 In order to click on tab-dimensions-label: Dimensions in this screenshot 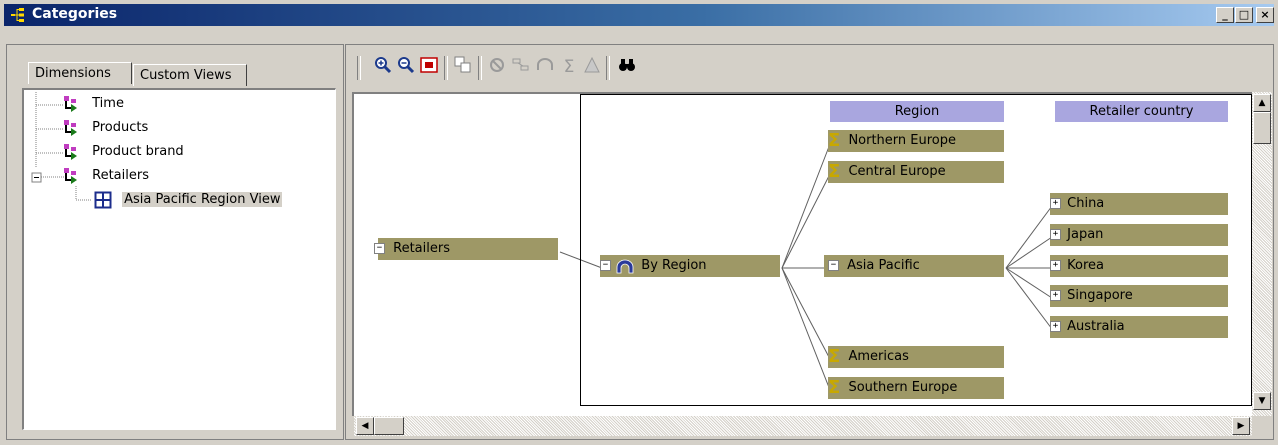, I will do `click(73, 73)`.